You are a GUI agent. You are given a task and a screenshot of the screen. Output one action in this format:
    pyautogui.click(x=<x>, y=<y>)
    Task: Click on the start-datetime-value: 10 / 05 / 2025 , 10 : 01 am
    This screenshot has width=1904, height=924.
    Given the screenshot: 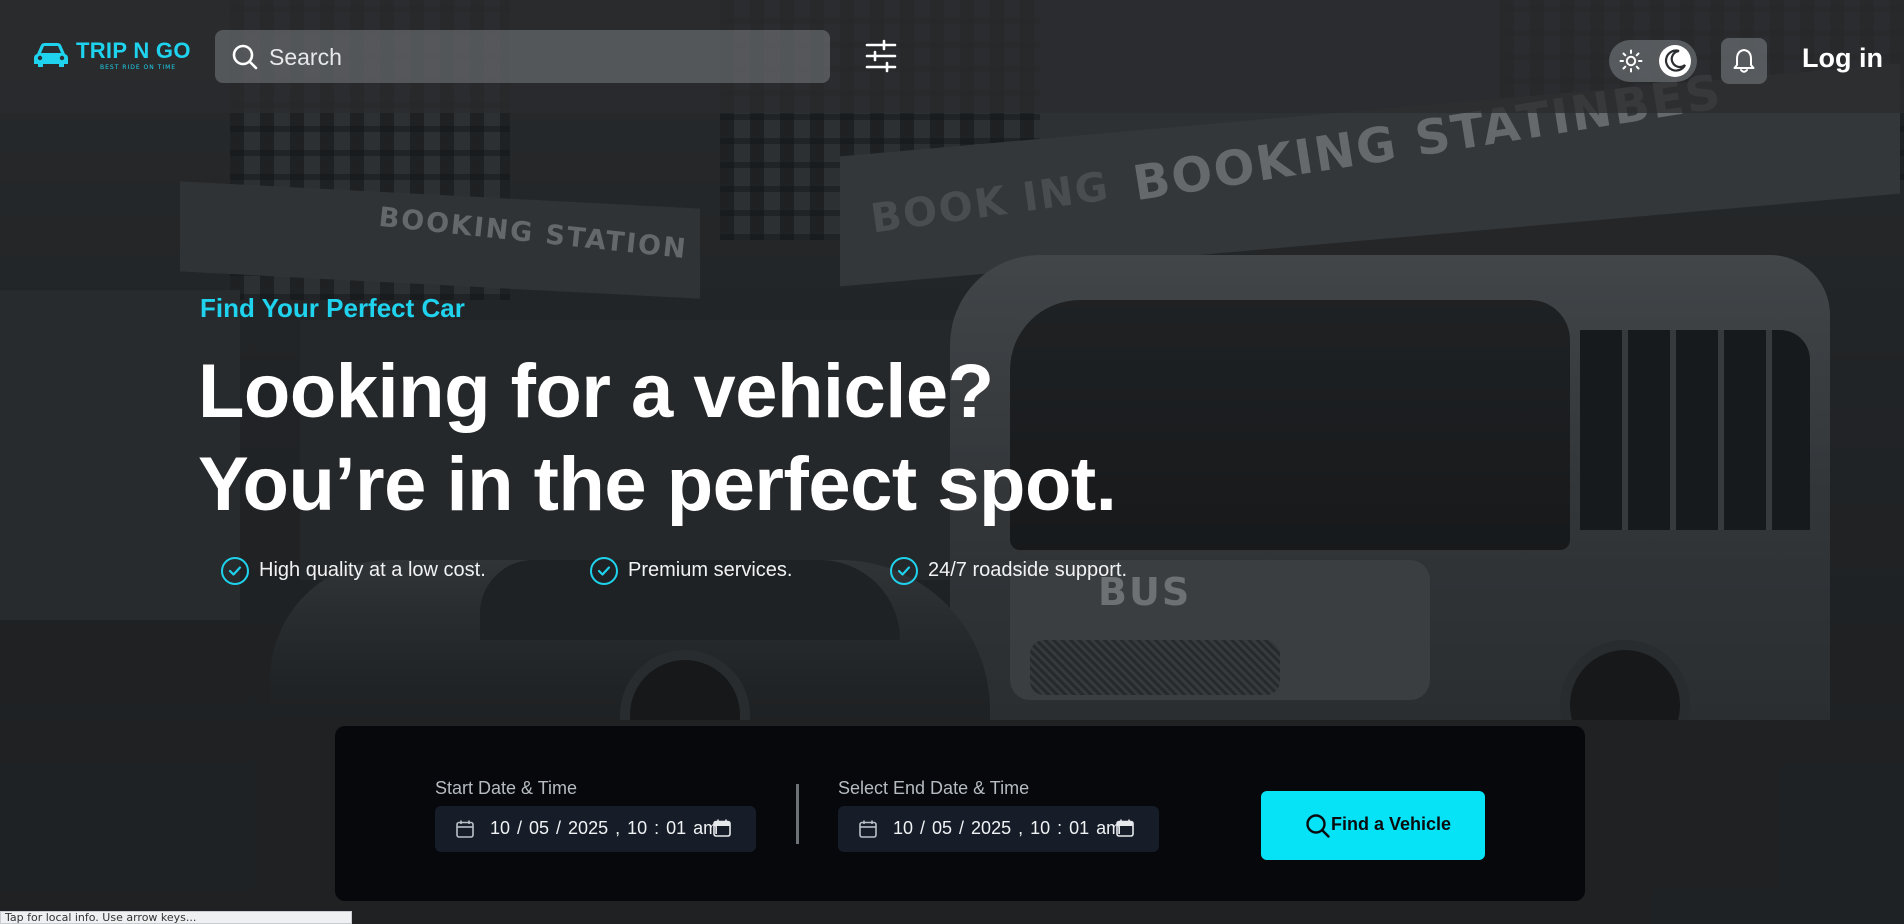 What is the action you would take?
    pyautogui.click(x=604, y=828)
    